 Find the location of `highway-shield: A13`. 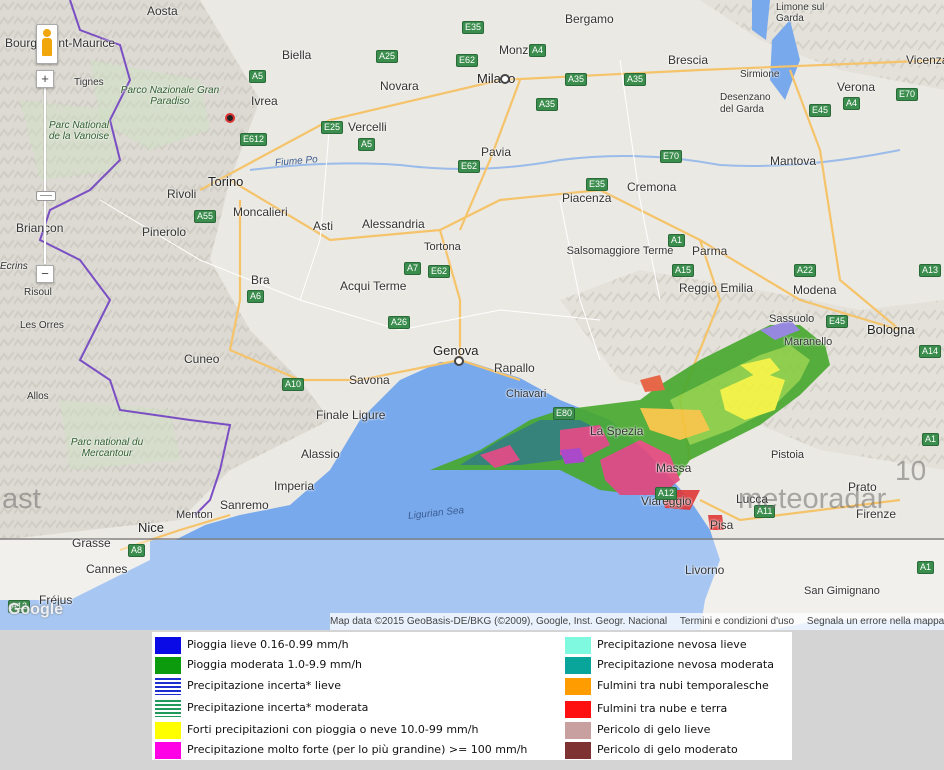

highway-shield: A13 is located at coordinates (930, 270).